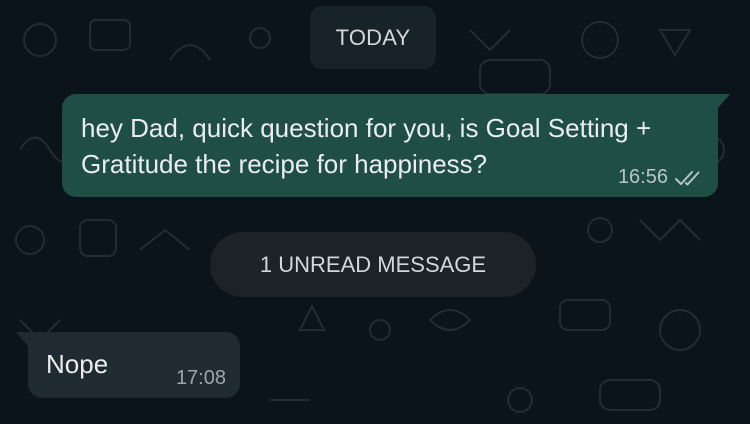  Describe the element at coordinates (77, 364) in the screenshot. I see `message-text: Nope` at that location.